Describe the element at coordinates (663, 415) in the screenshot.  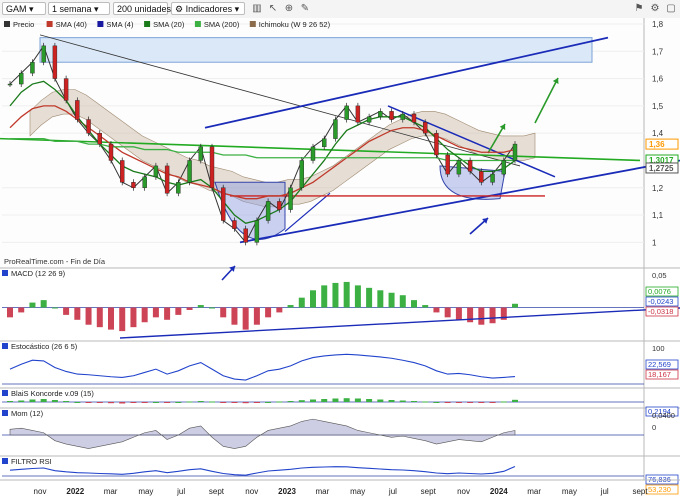
I see `panel-tick: 0,0400` at that location.